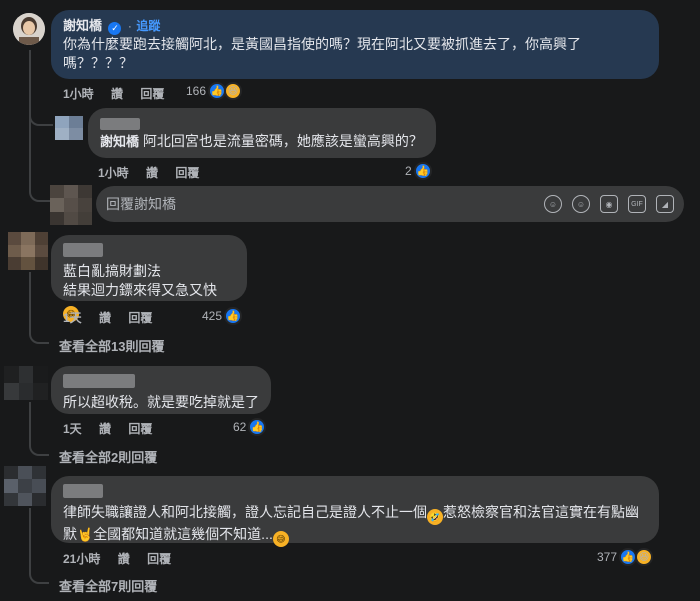 The width and height of the screenshot is (700, 601). I want to click on gif-icon: GIF, so click(637, 204).